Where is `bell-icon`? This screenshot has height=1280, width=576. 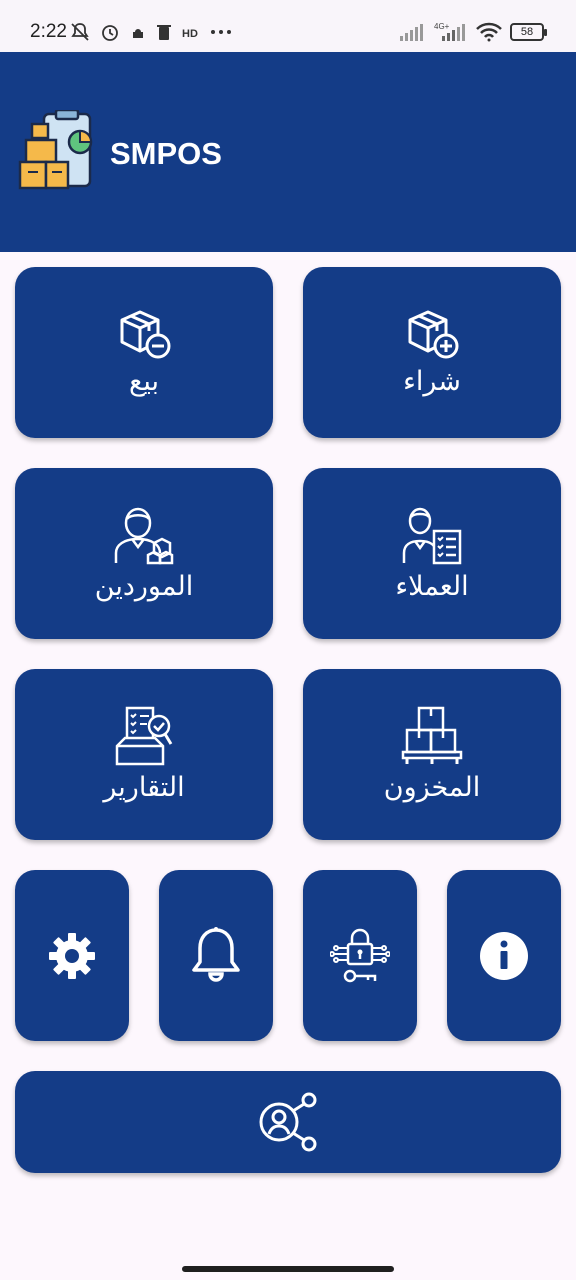 bell-icon is located at coordinates (216, 954).